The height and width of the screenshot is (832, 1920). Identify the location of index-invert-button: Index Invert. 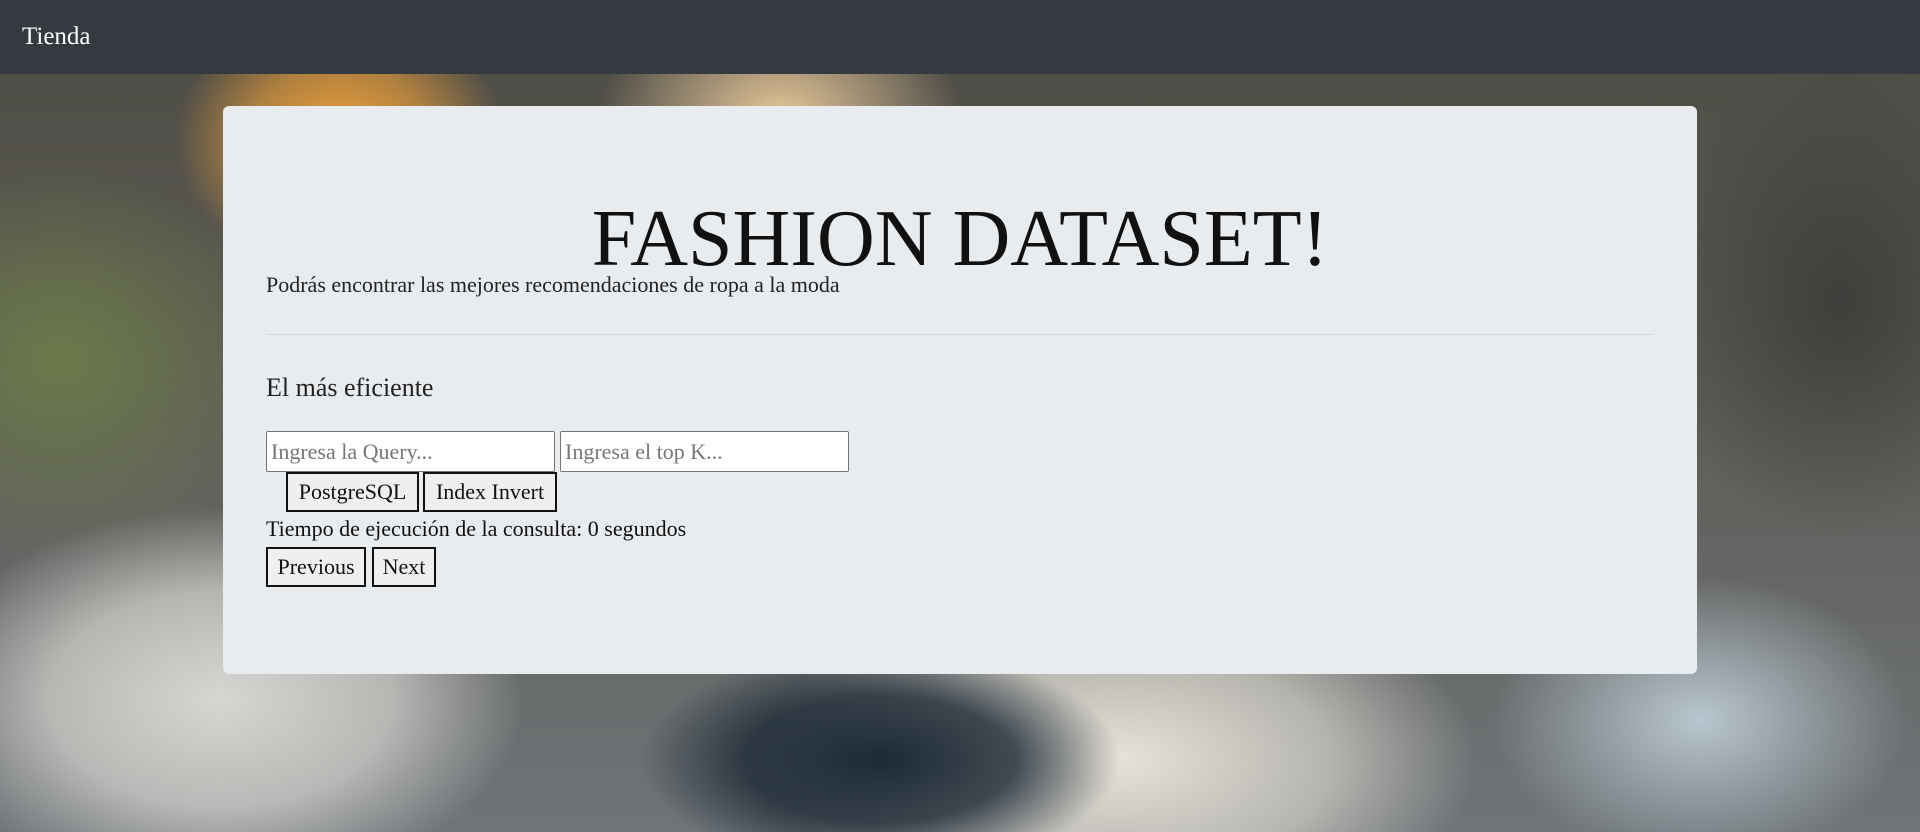
(490, 492).